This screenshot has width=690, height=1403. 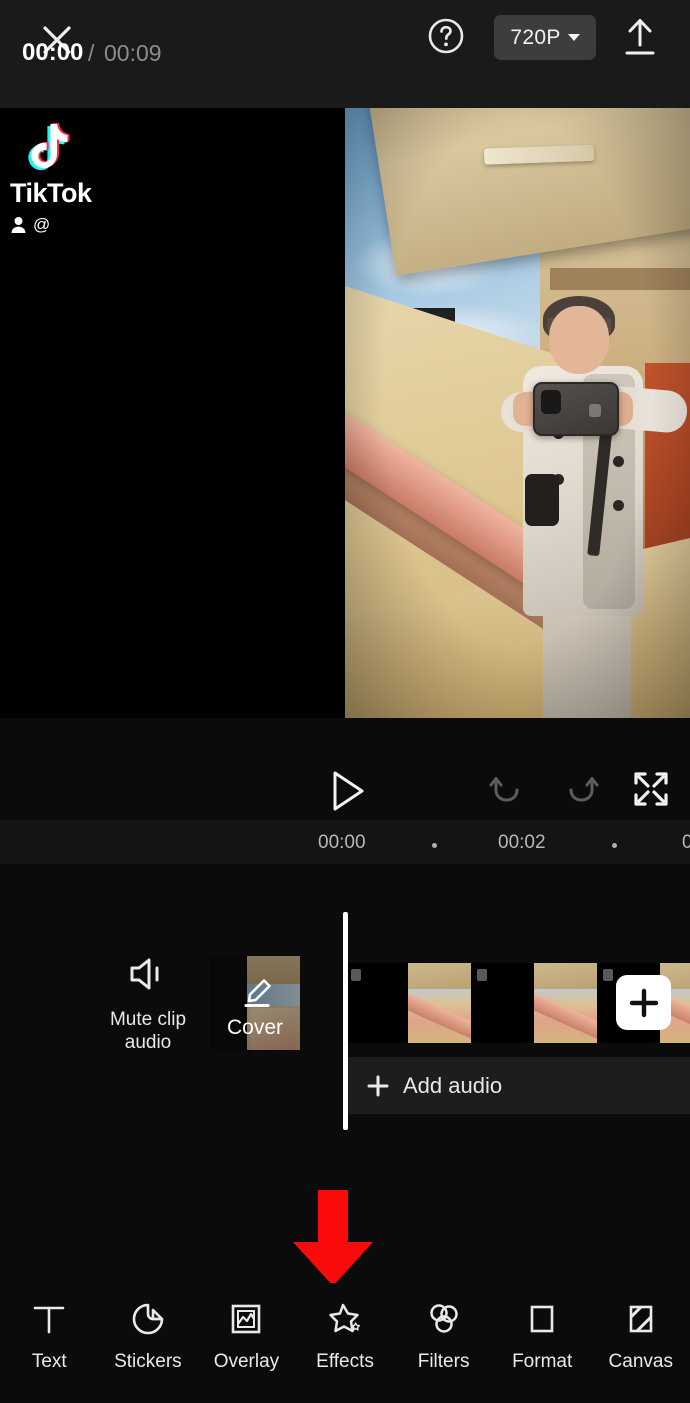 What do you see at coordinates (535, 37) in the screenshot?
I see `resolution-label: 720P` at bounding box center [535, 37].